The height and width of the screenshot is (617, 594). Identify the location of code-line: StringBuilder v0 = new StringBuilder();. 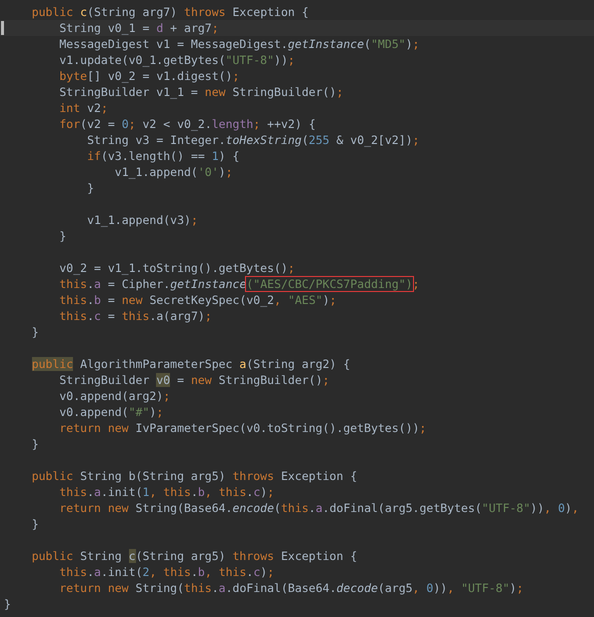
(194, 380).